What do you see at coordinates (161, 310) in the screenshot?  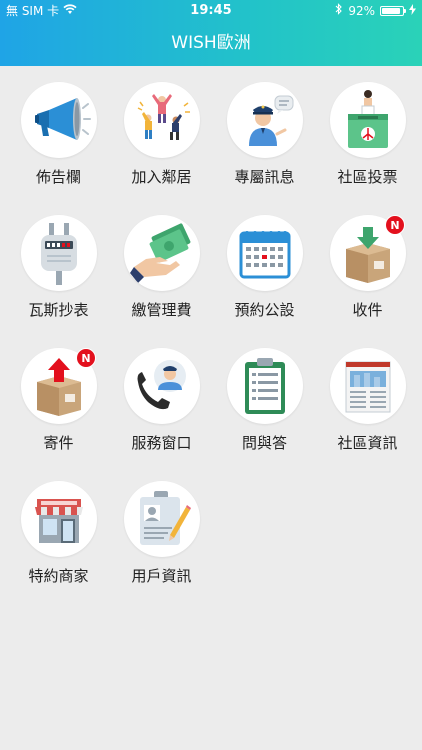 I see `tile-label: 繳管理費` at bounding box center [161, 310].